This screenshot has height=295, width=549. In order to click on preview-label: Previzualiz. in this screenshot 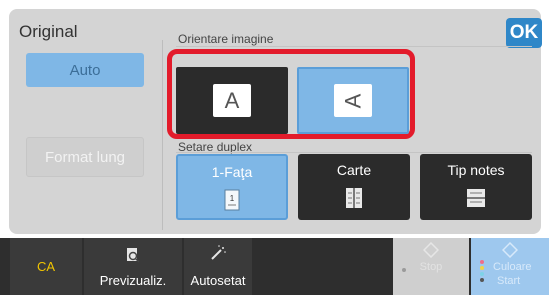, I will do `click(133, 280)`.